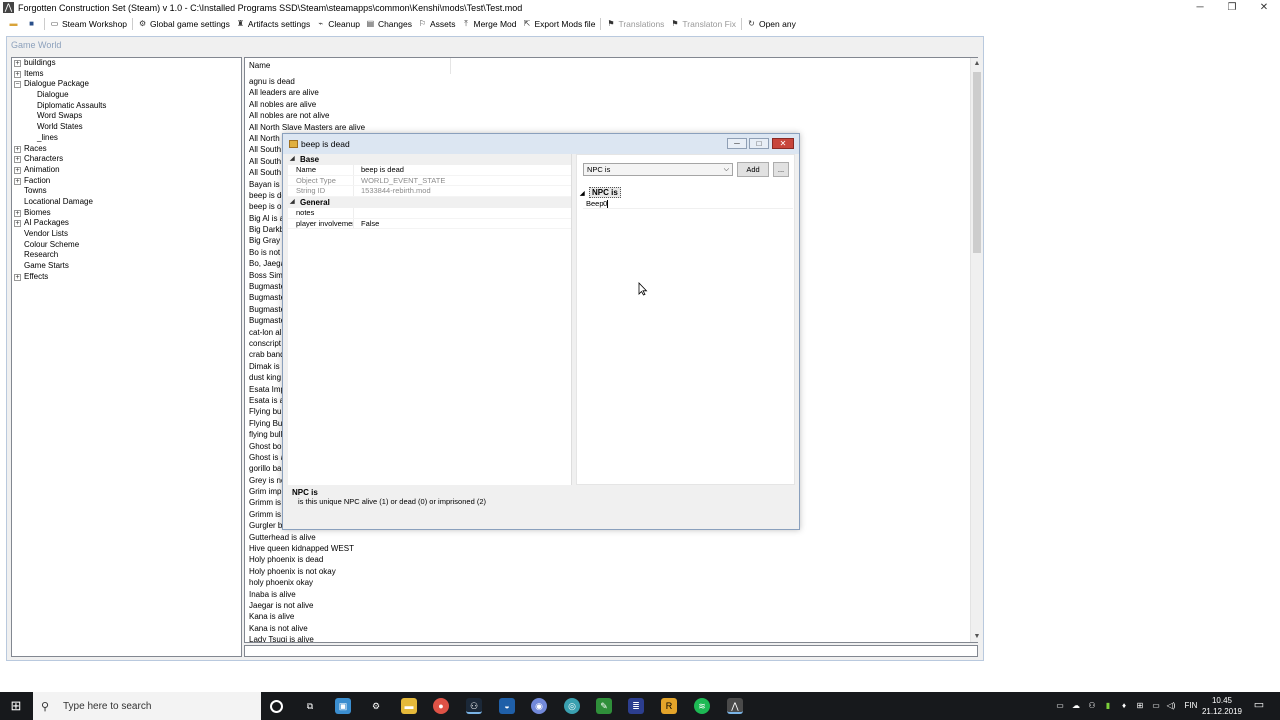 The image size is (1280, 720). What do you see at coordinates (1140, 706) in the screenshot?
I see `network-icon: ⊞` at bounding box center [1140, 706].